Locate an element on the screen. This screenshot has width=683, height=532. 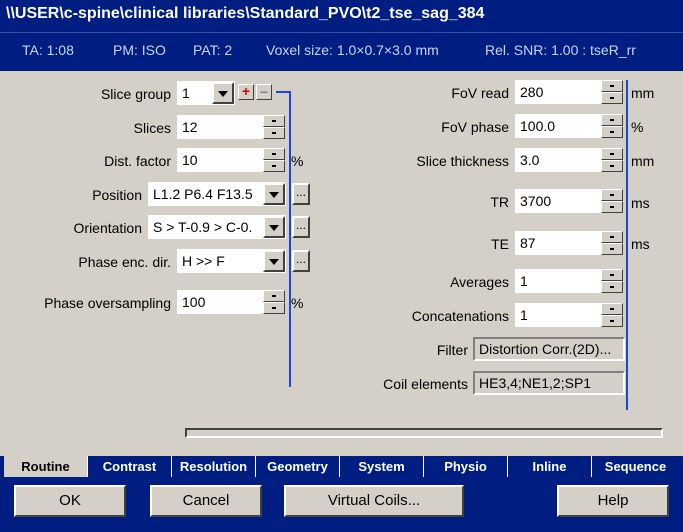
fov-phase-field: 100.0 is located at coordinates (558, 126).